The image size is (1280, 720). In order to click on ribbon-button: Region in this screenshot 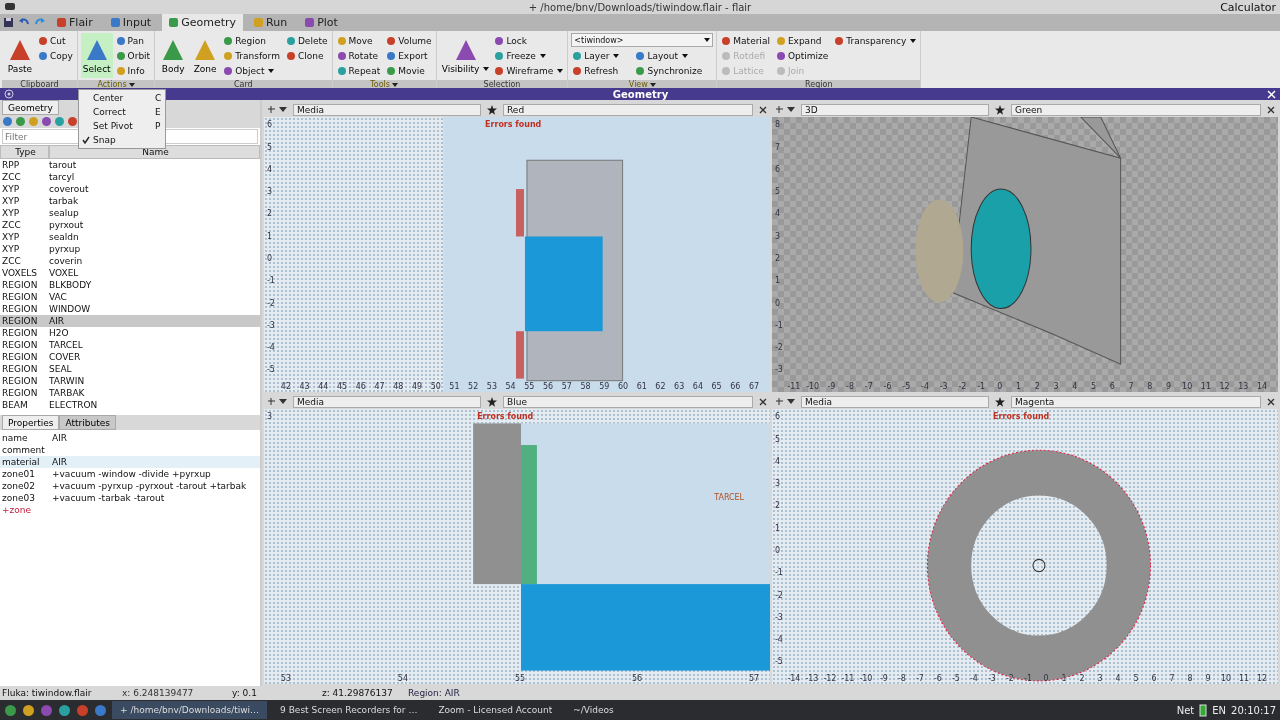, I will do `click(251, 40)`.